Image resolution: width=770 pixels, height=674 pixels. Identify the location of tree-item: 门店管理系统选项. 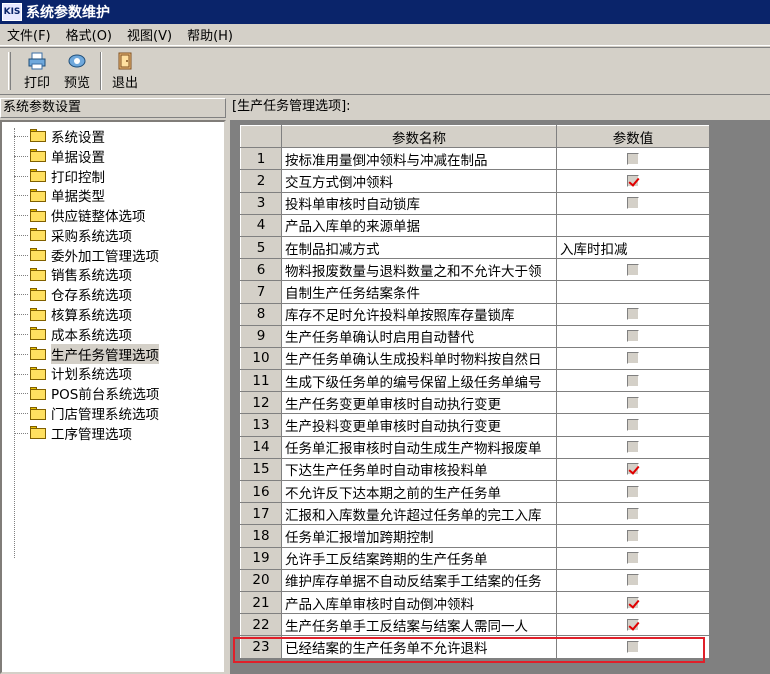
(113, 413).